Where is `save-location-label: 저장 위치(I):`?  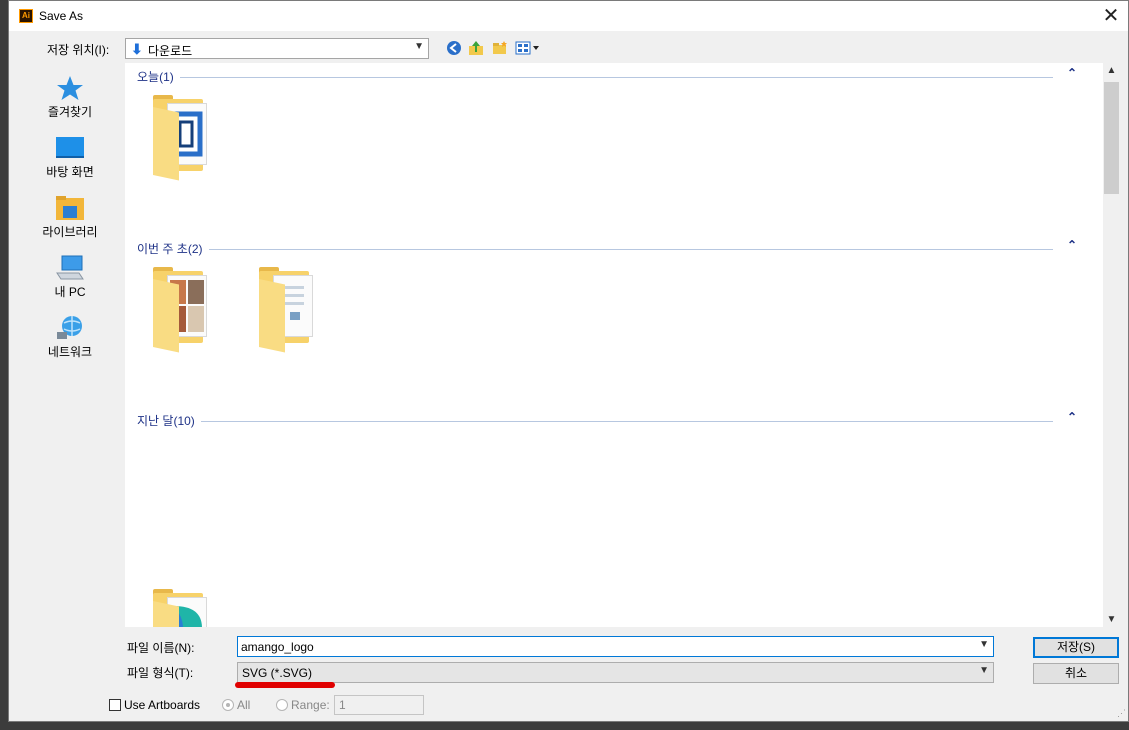
save-location-label: 저장 위치(I): is located at coordinates (78, 50).